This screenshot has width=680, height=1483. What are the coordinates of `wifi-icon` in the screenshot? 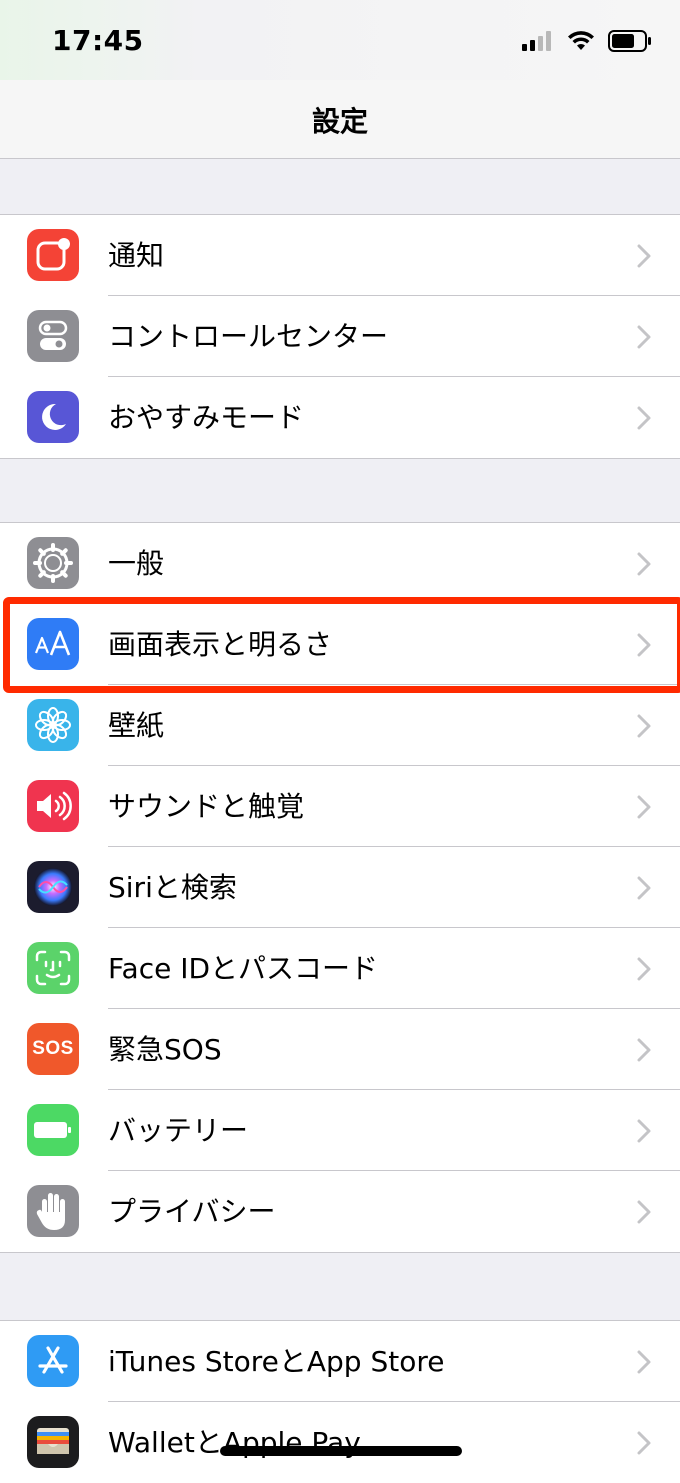 It's located at (581, 40).